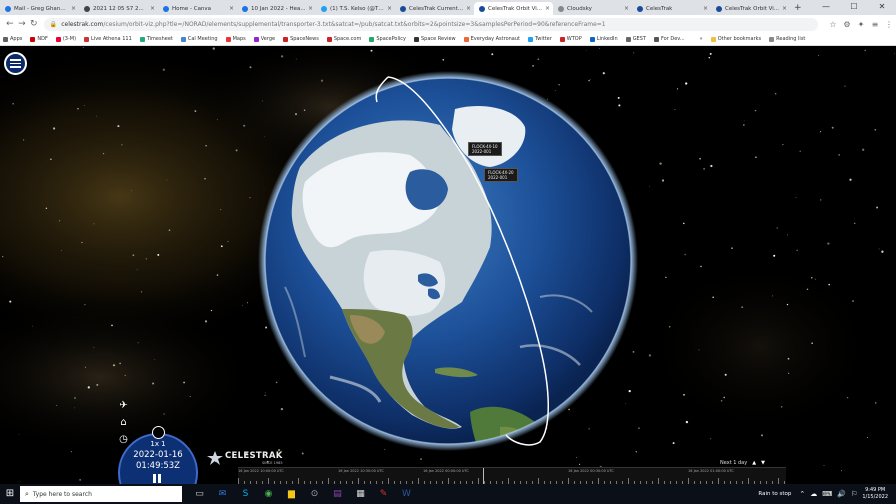 The width and height of the screenshot is (896, 504). I want to click on hamburger-menu-button, so click(15, 63).